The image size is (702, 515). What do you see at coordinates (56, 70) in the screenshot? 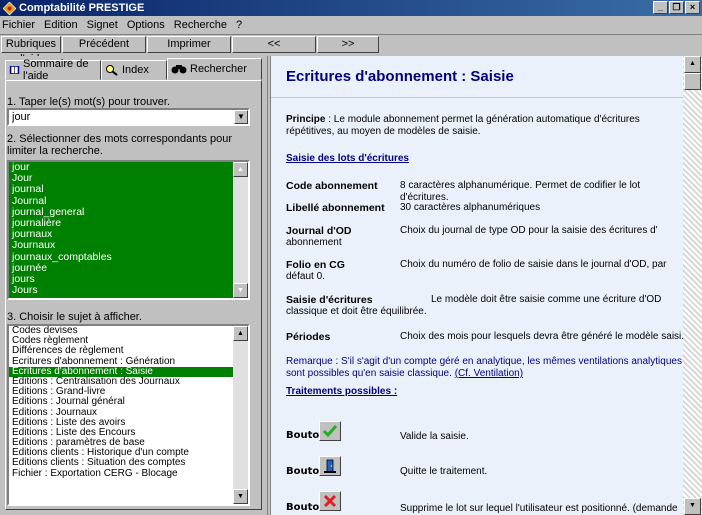
I see `tab-sommaire-label: Sommaire de l'aide` at bounding box center [56, 70].